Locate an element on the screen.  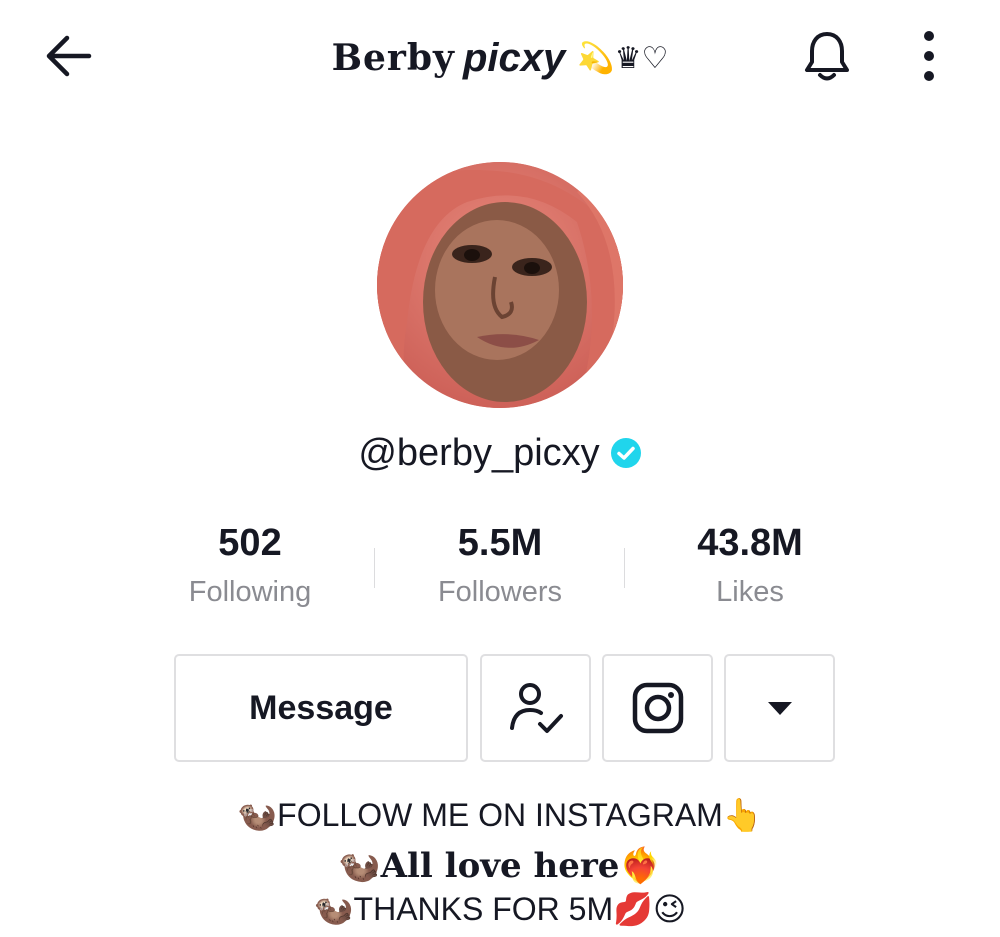
title-decoration: 💫♛♡ is located at coordinates (623, 58).